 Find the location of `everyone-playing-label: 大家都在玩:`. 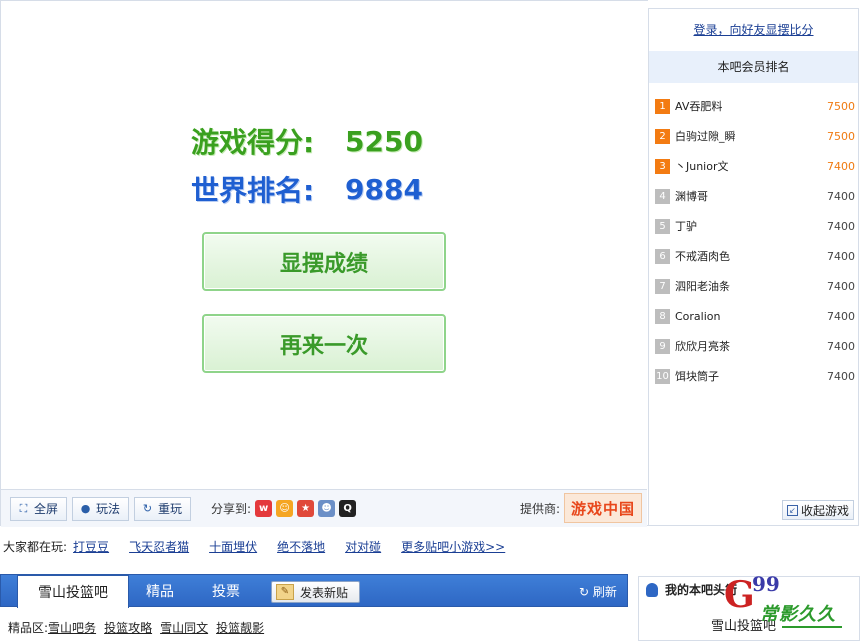

everyone-playing-label: 大家都在玩: is located at coordinates (35, 547).